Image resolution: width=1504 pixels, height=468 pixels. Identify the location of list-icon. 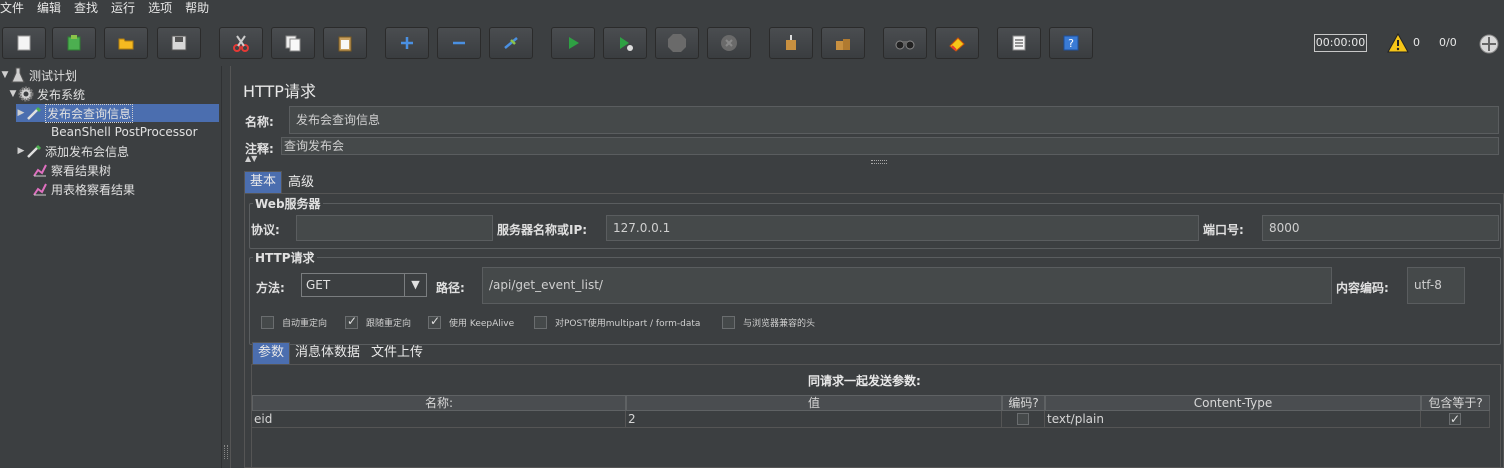
(1019, 43).